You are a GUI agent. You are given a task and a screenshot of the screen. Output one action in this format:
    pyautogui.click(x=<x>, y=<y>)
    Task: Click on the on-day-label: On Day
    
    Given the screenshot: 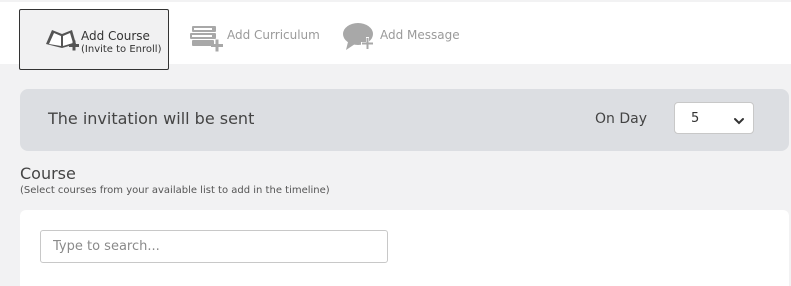 What is the action you would take?
    pyautogui.click(x=621, y=119)
    